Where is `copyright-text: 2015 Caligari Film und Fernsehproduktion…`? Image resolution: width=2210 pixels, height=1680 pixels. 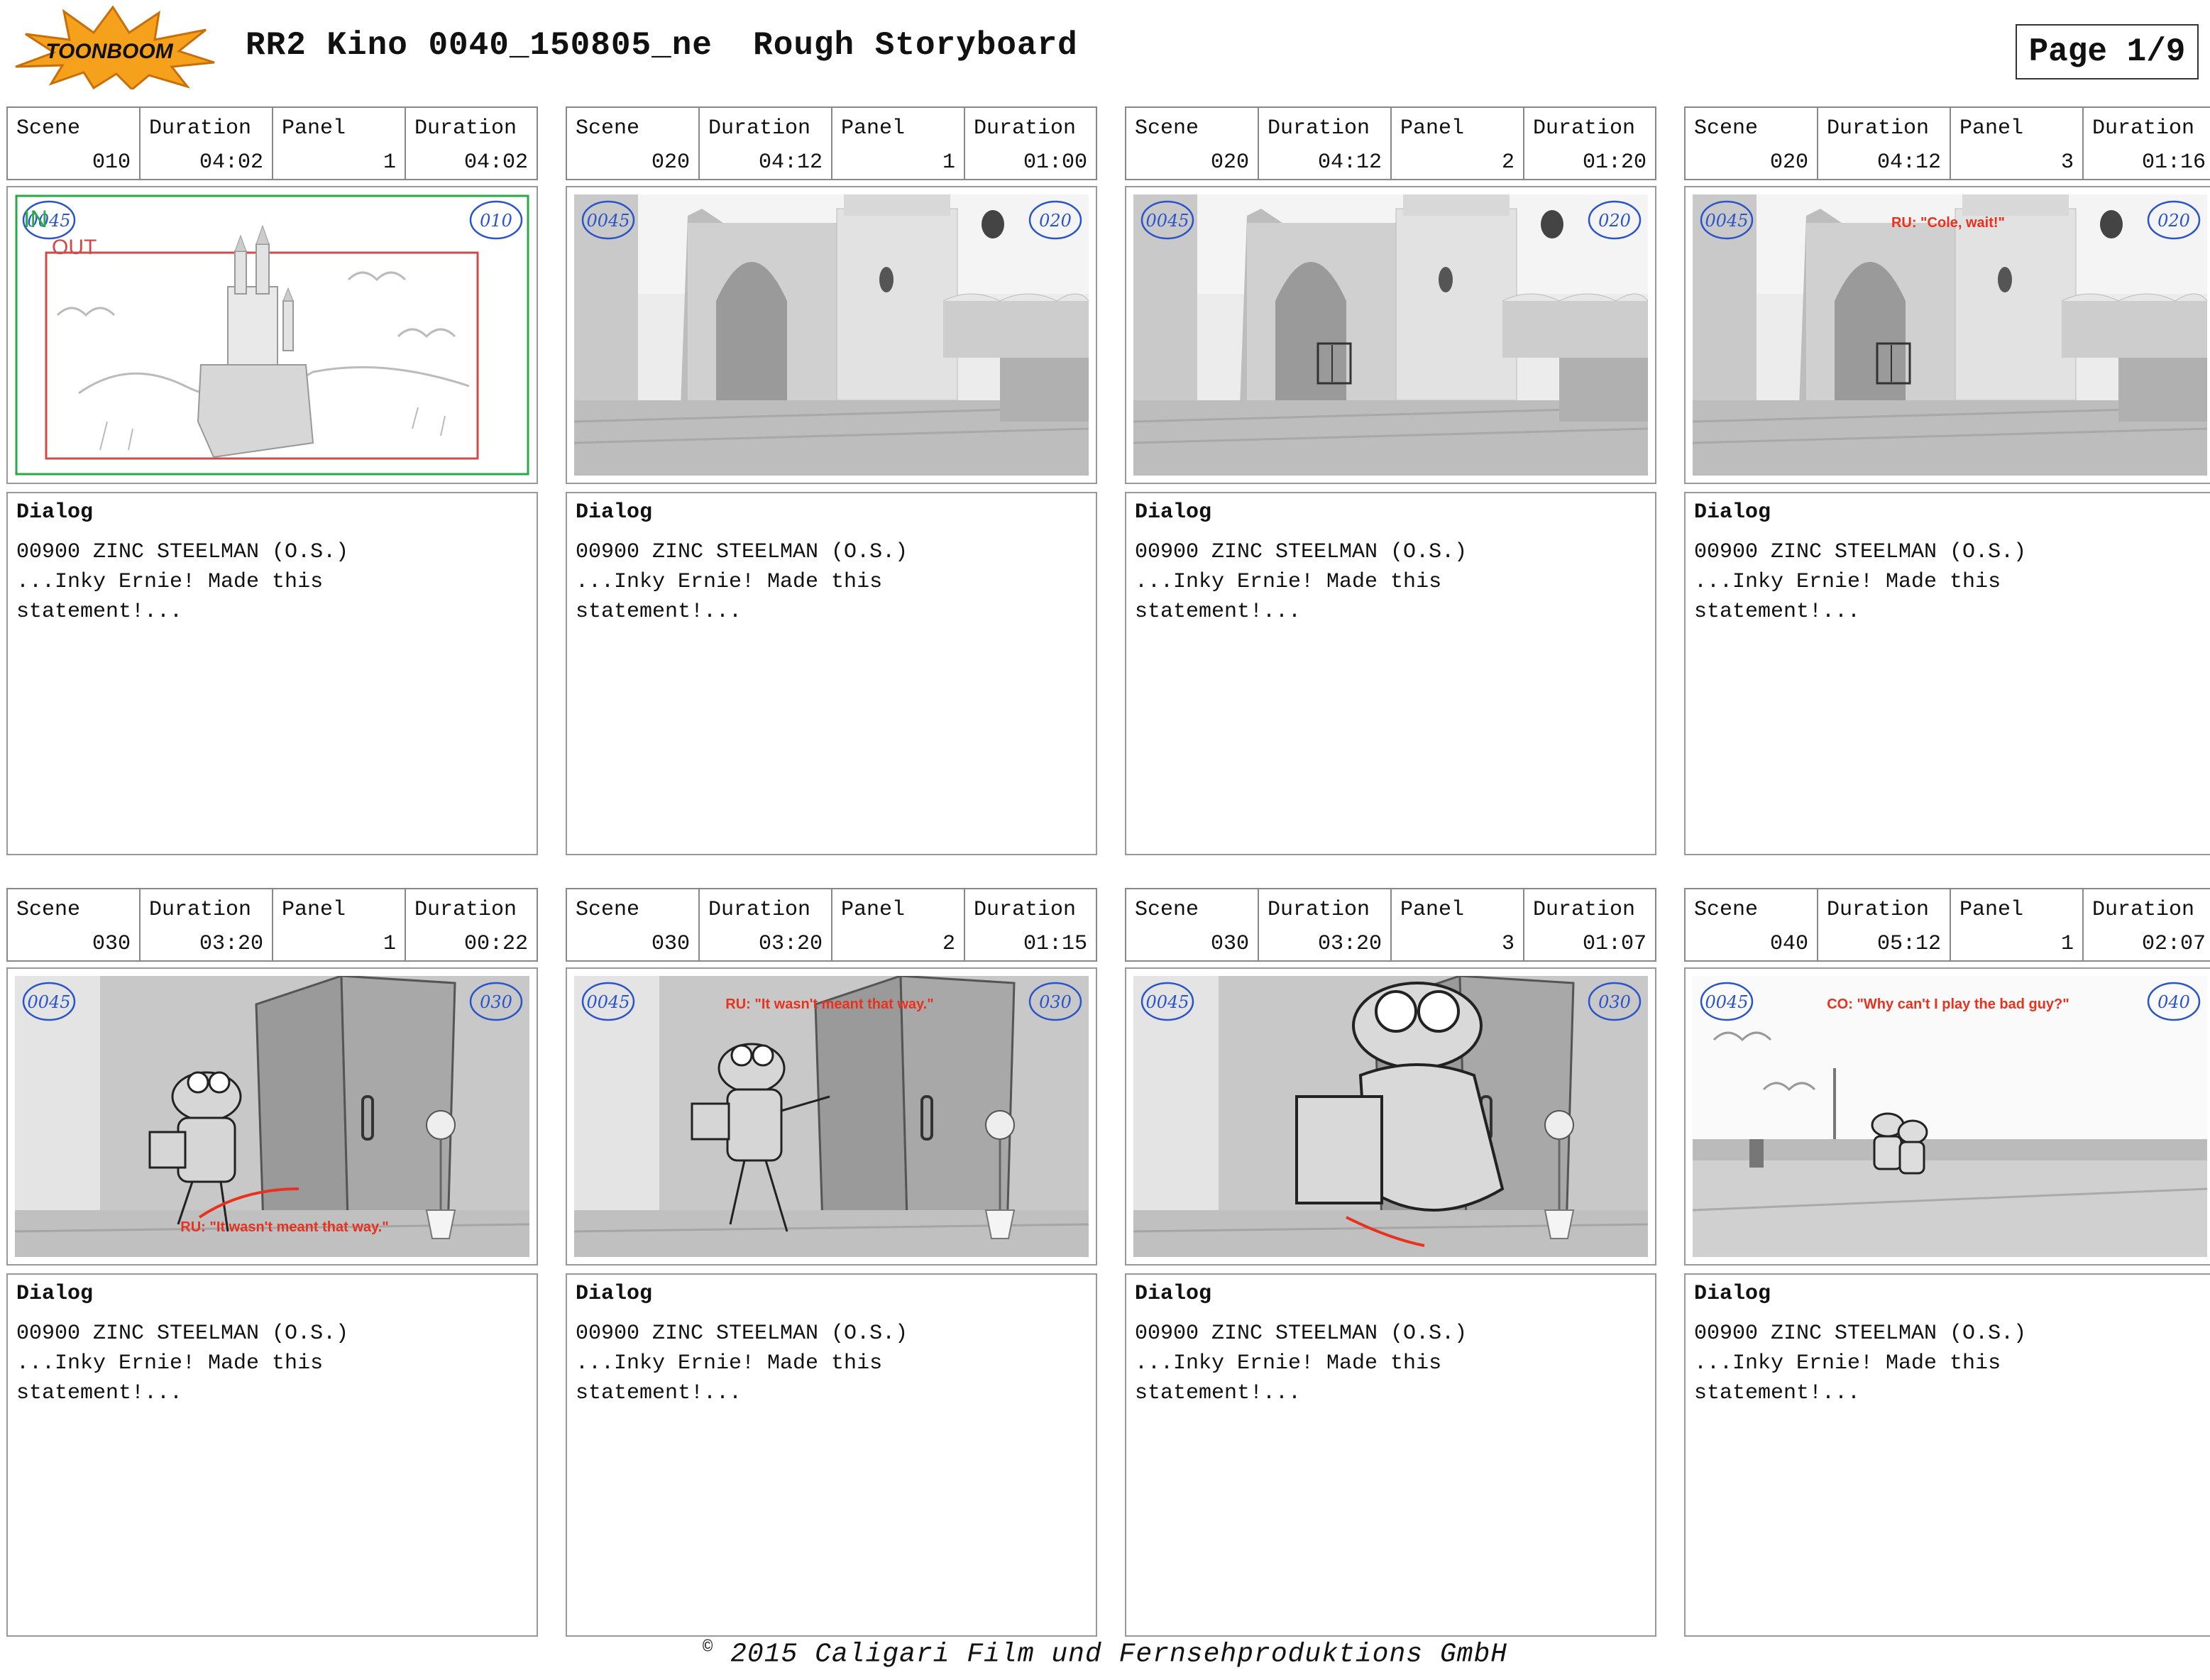
copyright-text: 2015 Caligari Film und Fernsehproduktion… is located at coordinates (1119, 1655).